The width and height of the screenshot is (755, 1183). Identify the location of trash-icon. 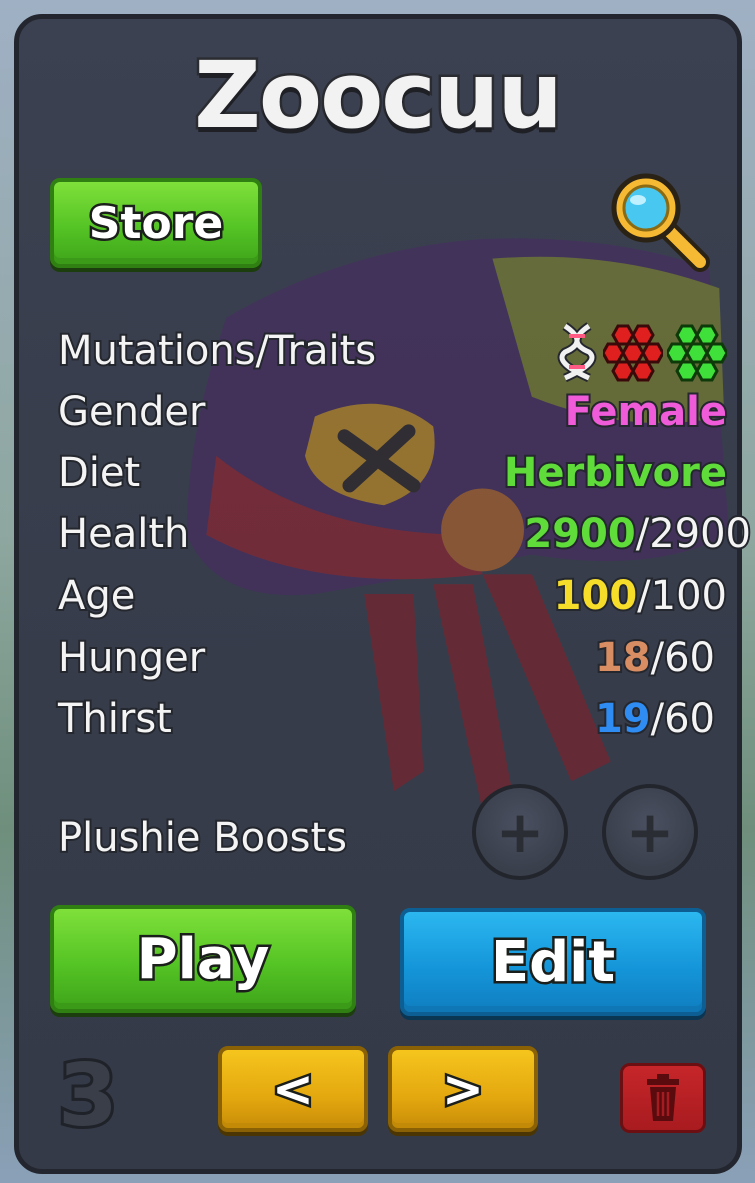
(663, 1097).